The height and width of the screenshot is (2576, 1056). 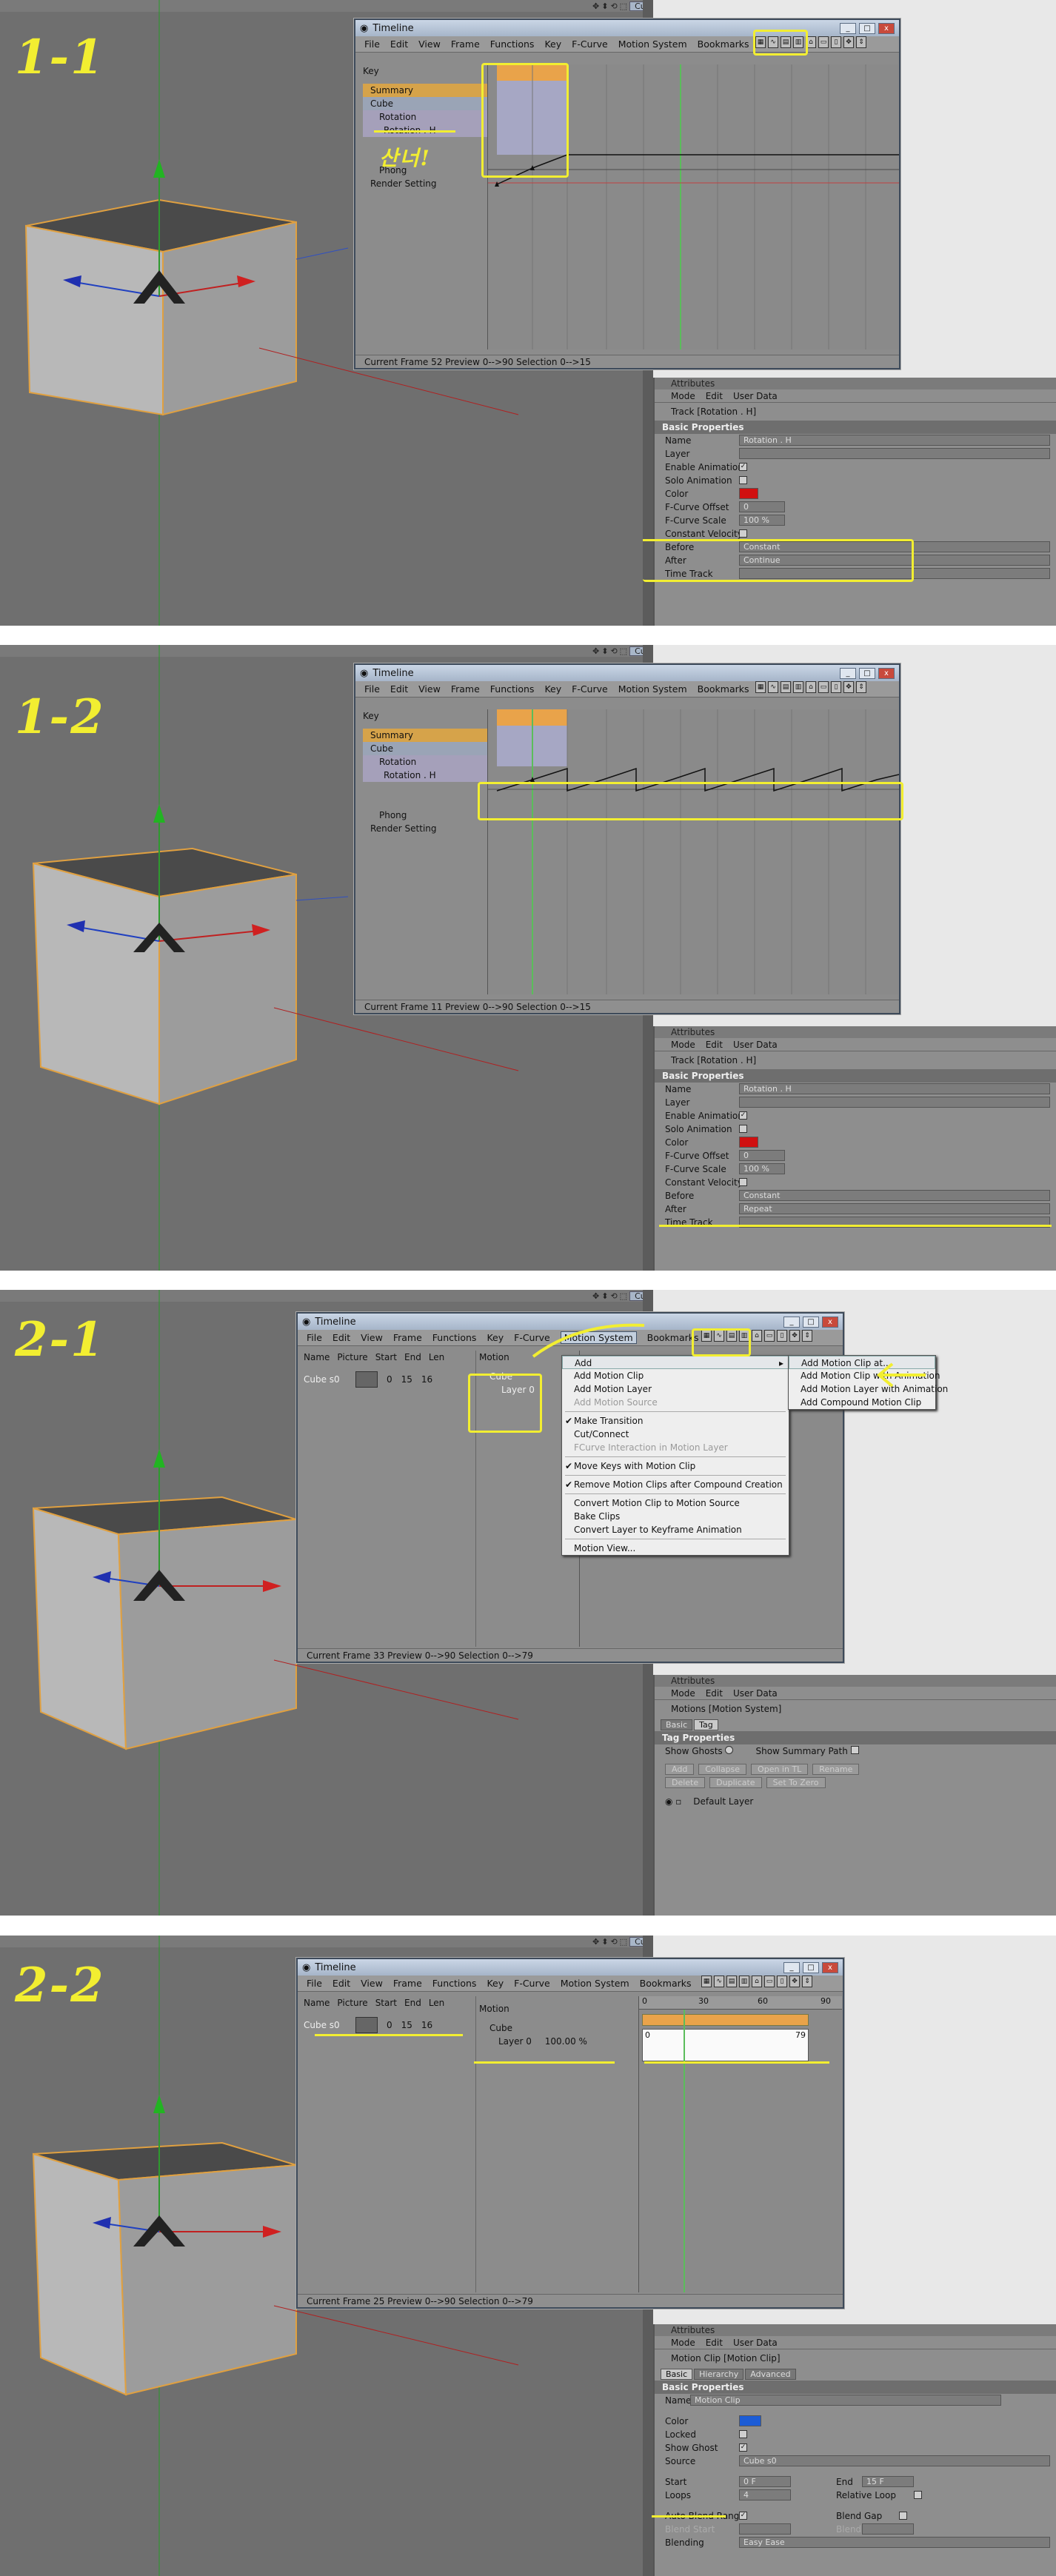 What do you see at coordinates (845, 2400) in the screenshot?
I see `name-field: Motion Clip` at bounding box center [845, 2400].